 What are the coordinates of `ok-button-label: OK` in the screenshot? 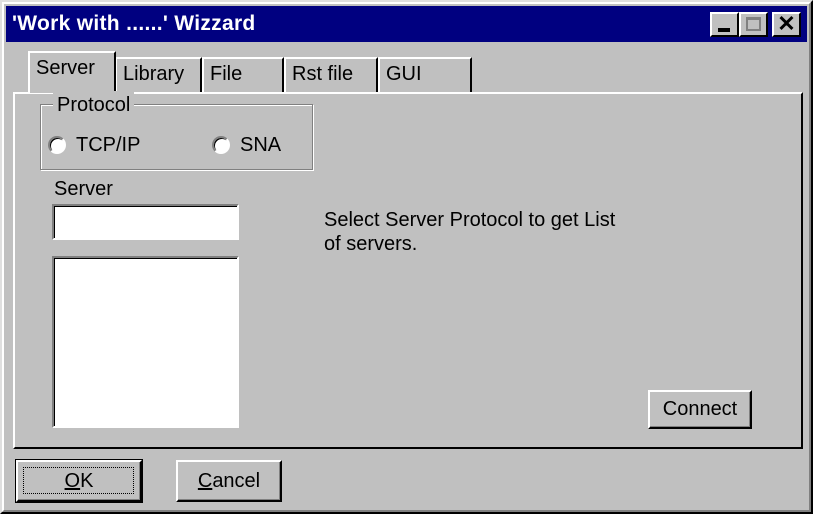 It's located at (79, 481).